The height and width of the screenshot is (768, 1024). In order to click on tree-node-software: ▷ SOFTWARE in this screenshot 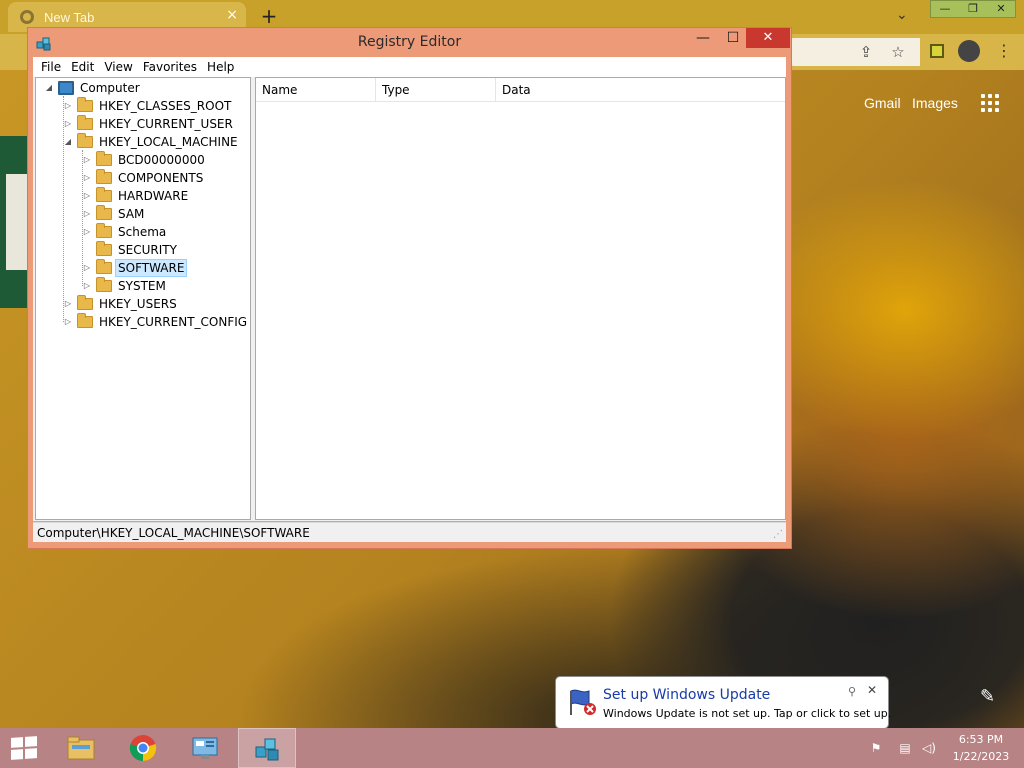, I will do `click(135, 268)`.